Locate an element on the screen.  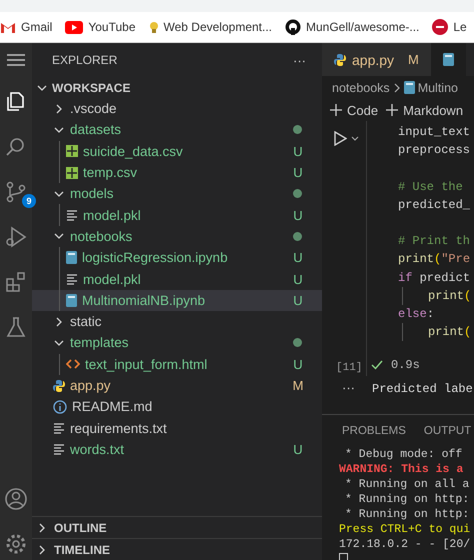
play-icon is located at coordinates (74, 27).